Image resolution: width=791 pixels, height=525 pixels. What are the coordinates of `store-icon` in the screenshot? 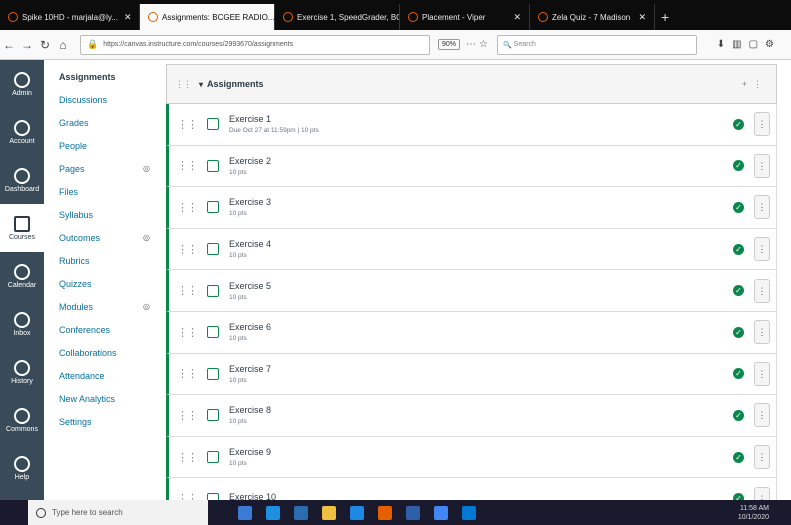 It's located at (301, 512).